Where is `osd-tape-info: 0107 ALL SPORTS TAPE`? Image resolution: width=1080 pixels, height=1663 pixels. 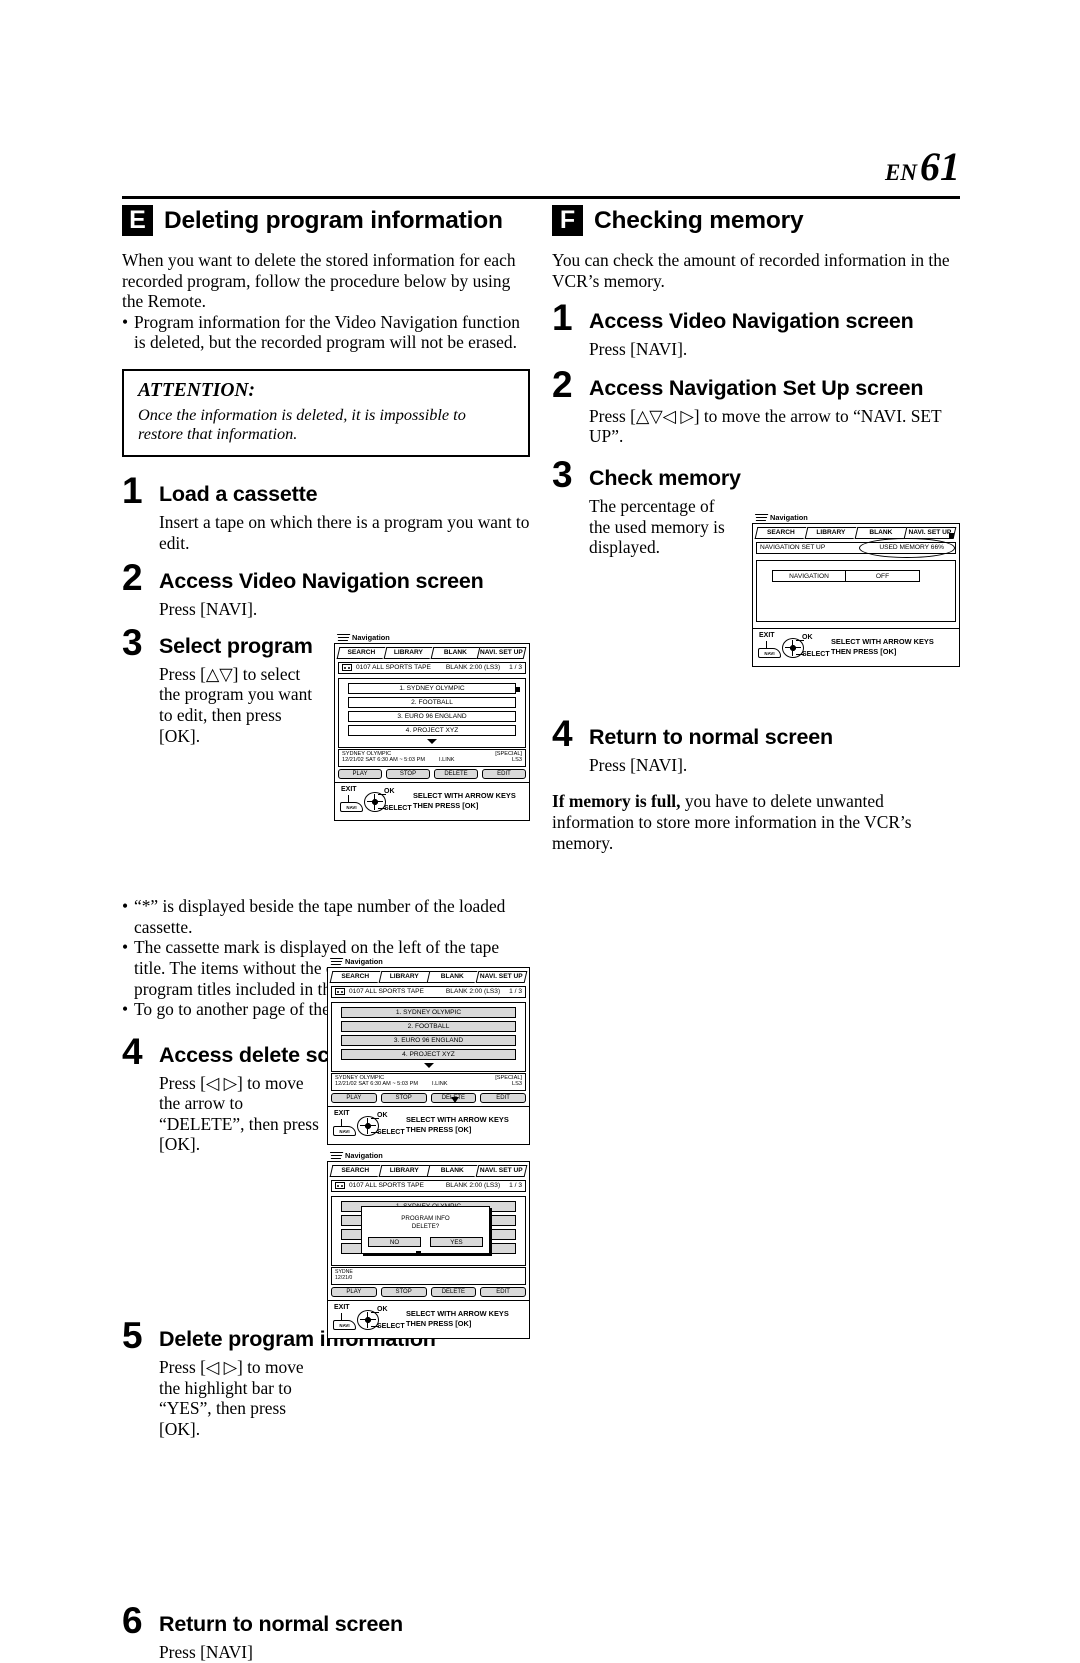 osd-tape-info: 0107 ALL SPORTS TAPE is located at coordinates (393, 667).